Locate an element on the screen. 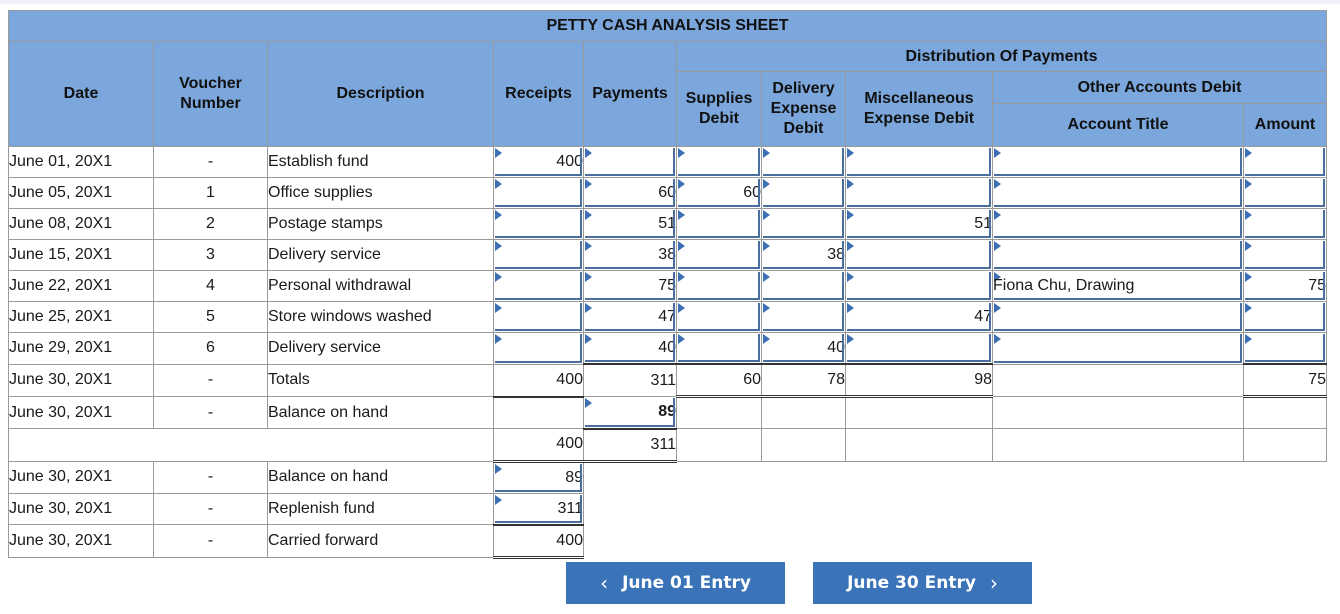 This screenshot has width=1340, height=614. chevron-left-icon: ‹ is located at coordinates (604, 583).